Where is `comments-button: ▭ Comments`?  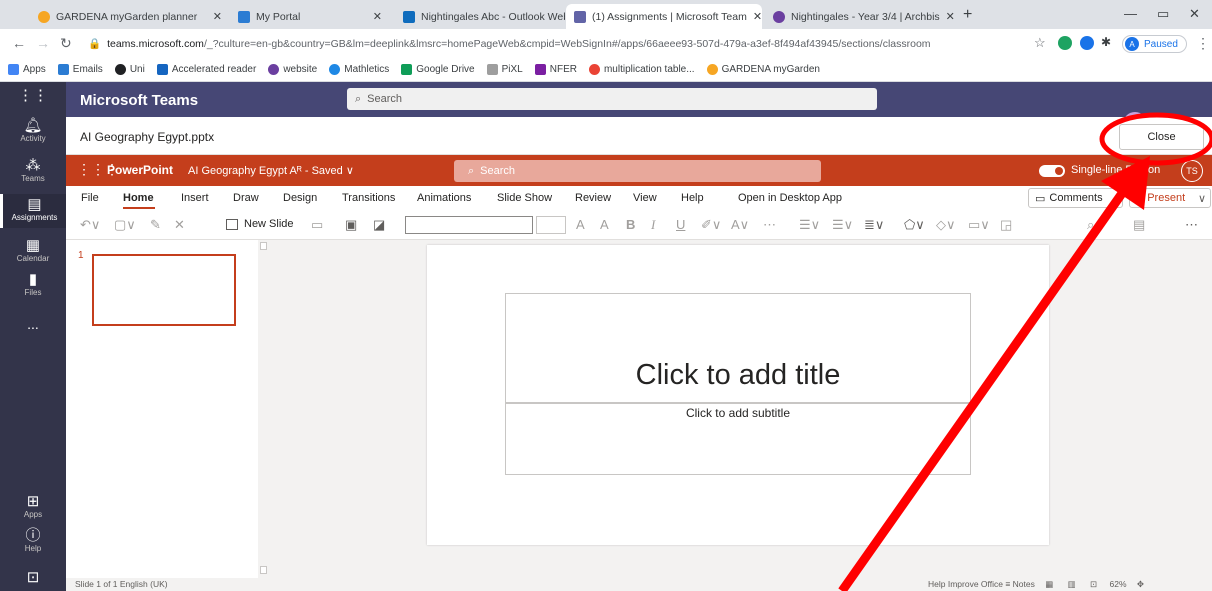 comments-button: ▭ Comments is located at coordinates (1075, 198).